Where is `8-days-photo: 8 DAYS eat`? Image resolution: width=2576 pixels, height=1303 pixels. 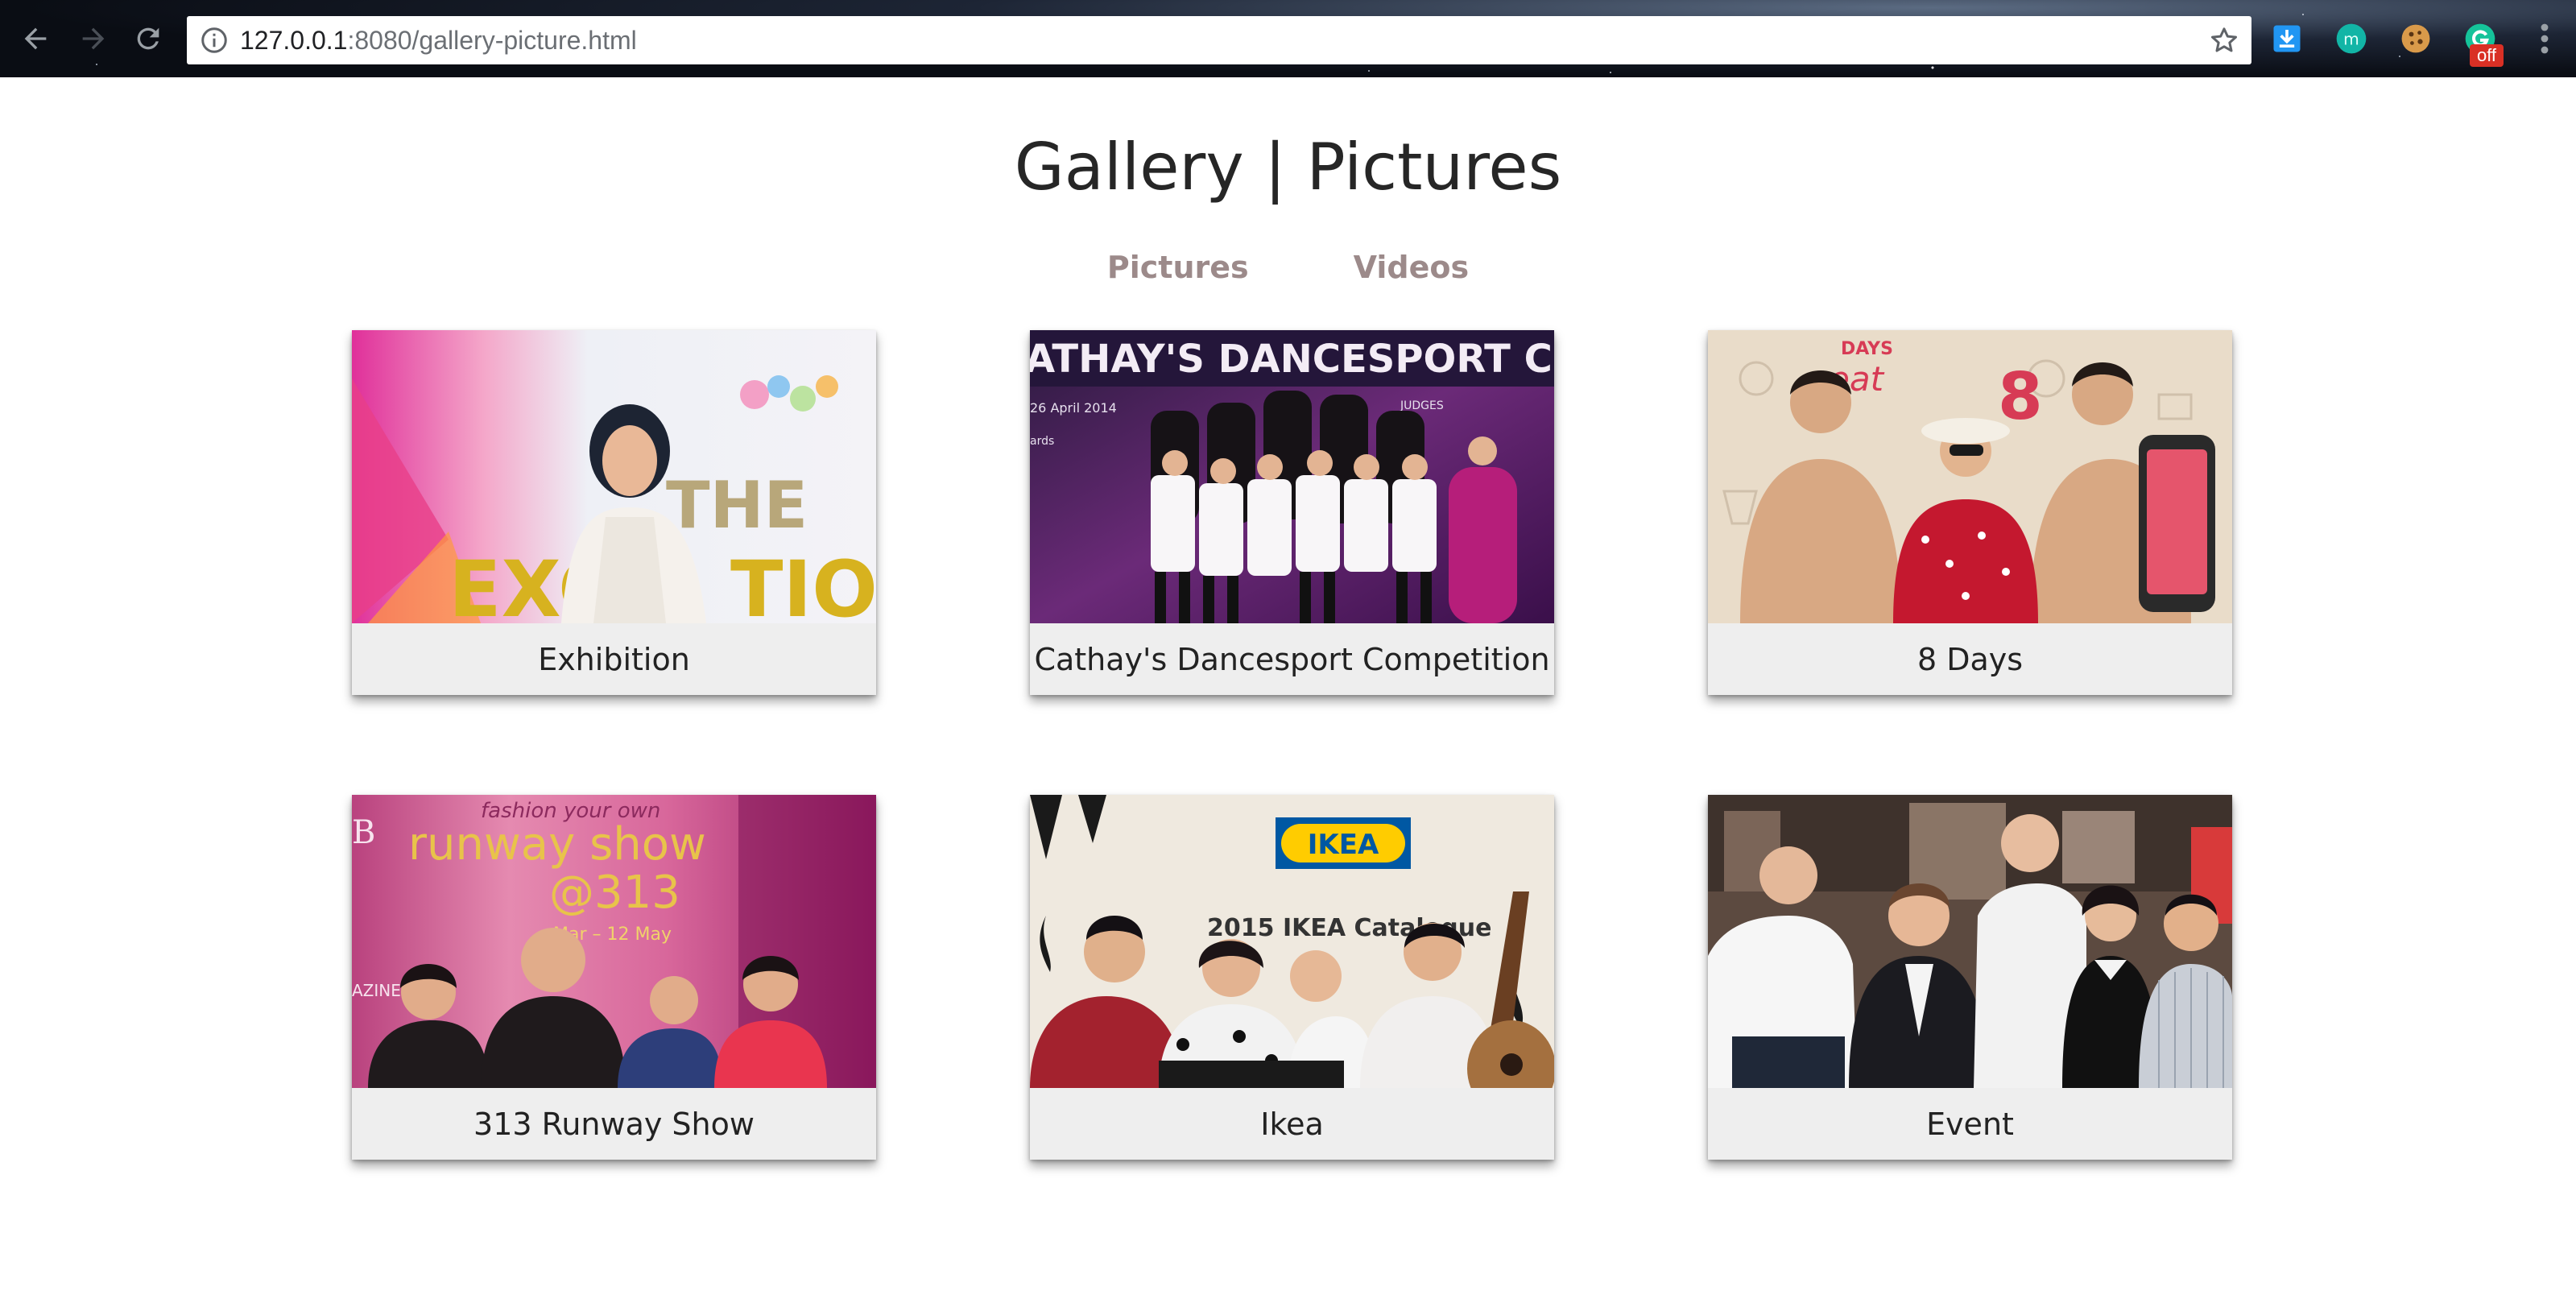
8-days-photo: 8 DAYS eat is located at coordinates (1970, 476).